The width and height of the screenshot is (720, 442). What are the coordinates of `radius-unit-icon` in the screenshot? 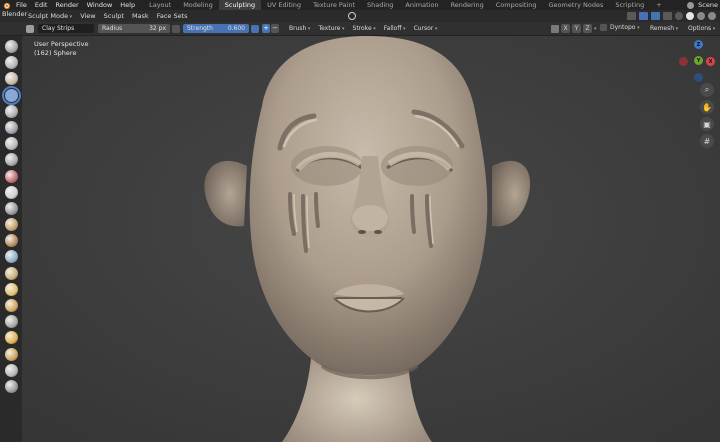 It's located at (176, 28).